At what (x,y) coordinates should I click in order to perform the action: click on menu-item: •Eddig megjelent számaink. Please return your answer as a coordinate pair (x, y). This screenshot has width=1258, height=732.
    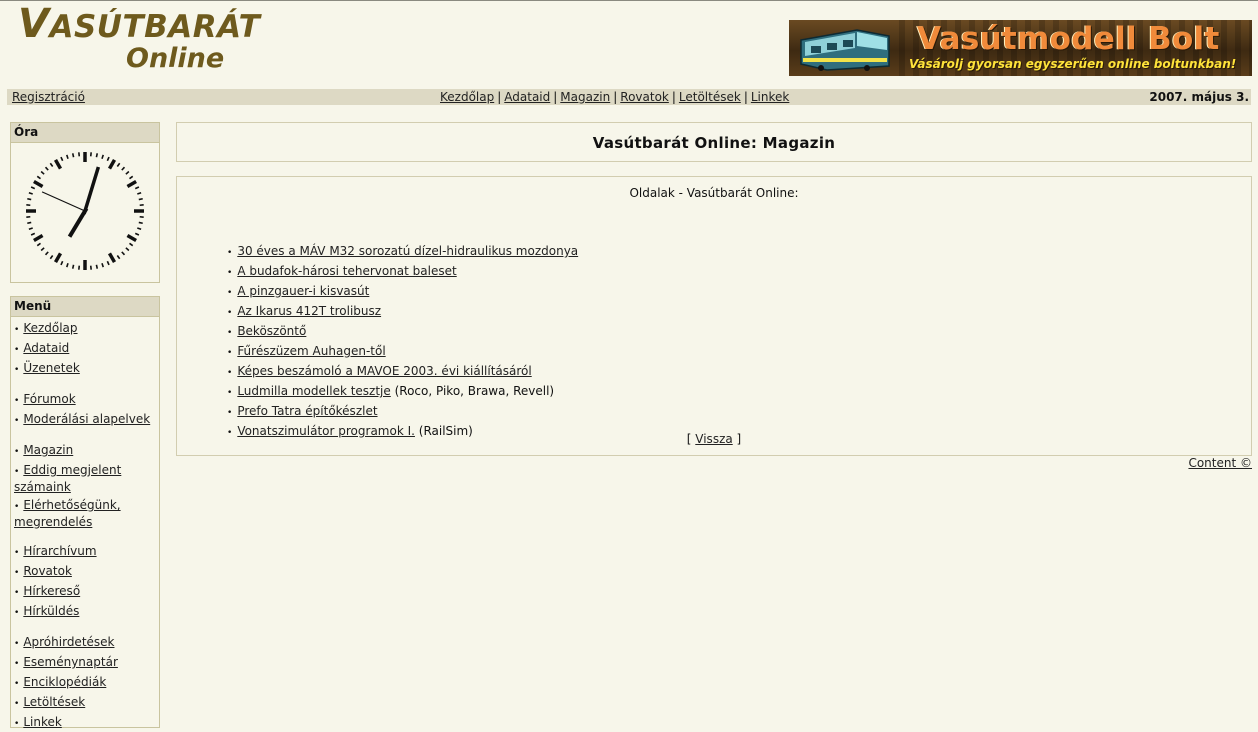
    Looking at the image, I should click on (86, 479).